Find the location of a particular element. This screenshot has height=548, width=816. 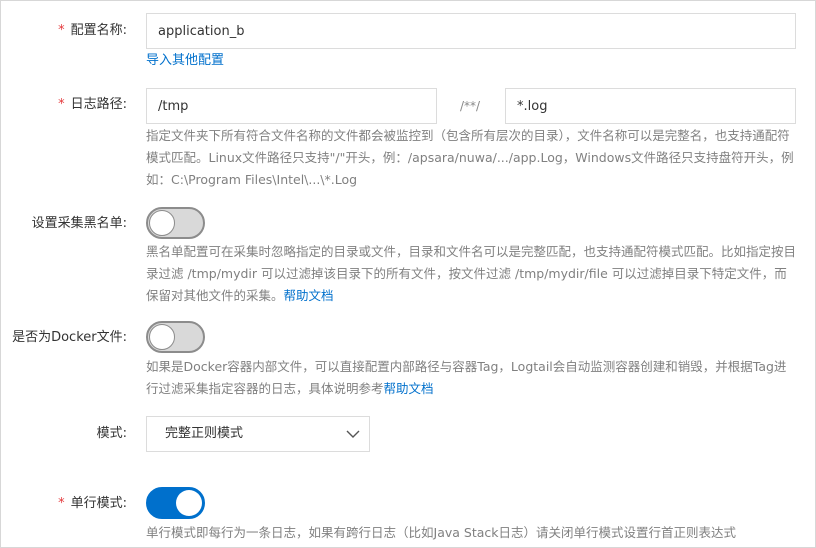

single-line-toggle is located at coordinates (175, 503).